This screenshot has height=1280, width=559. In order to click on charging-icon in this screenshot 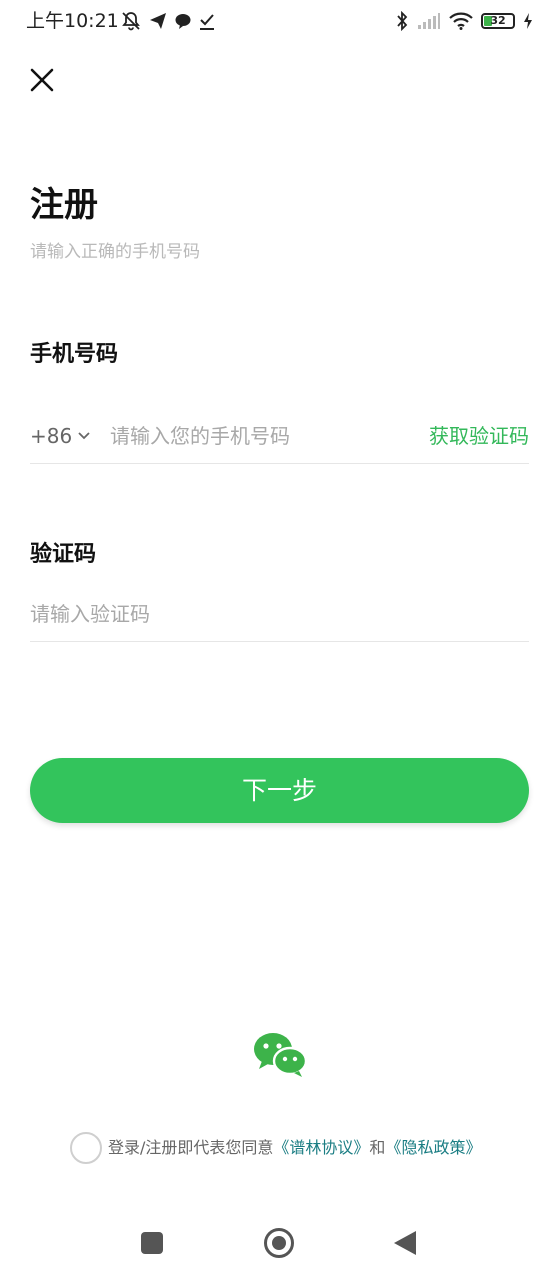, I will do `click(528, 21)`.